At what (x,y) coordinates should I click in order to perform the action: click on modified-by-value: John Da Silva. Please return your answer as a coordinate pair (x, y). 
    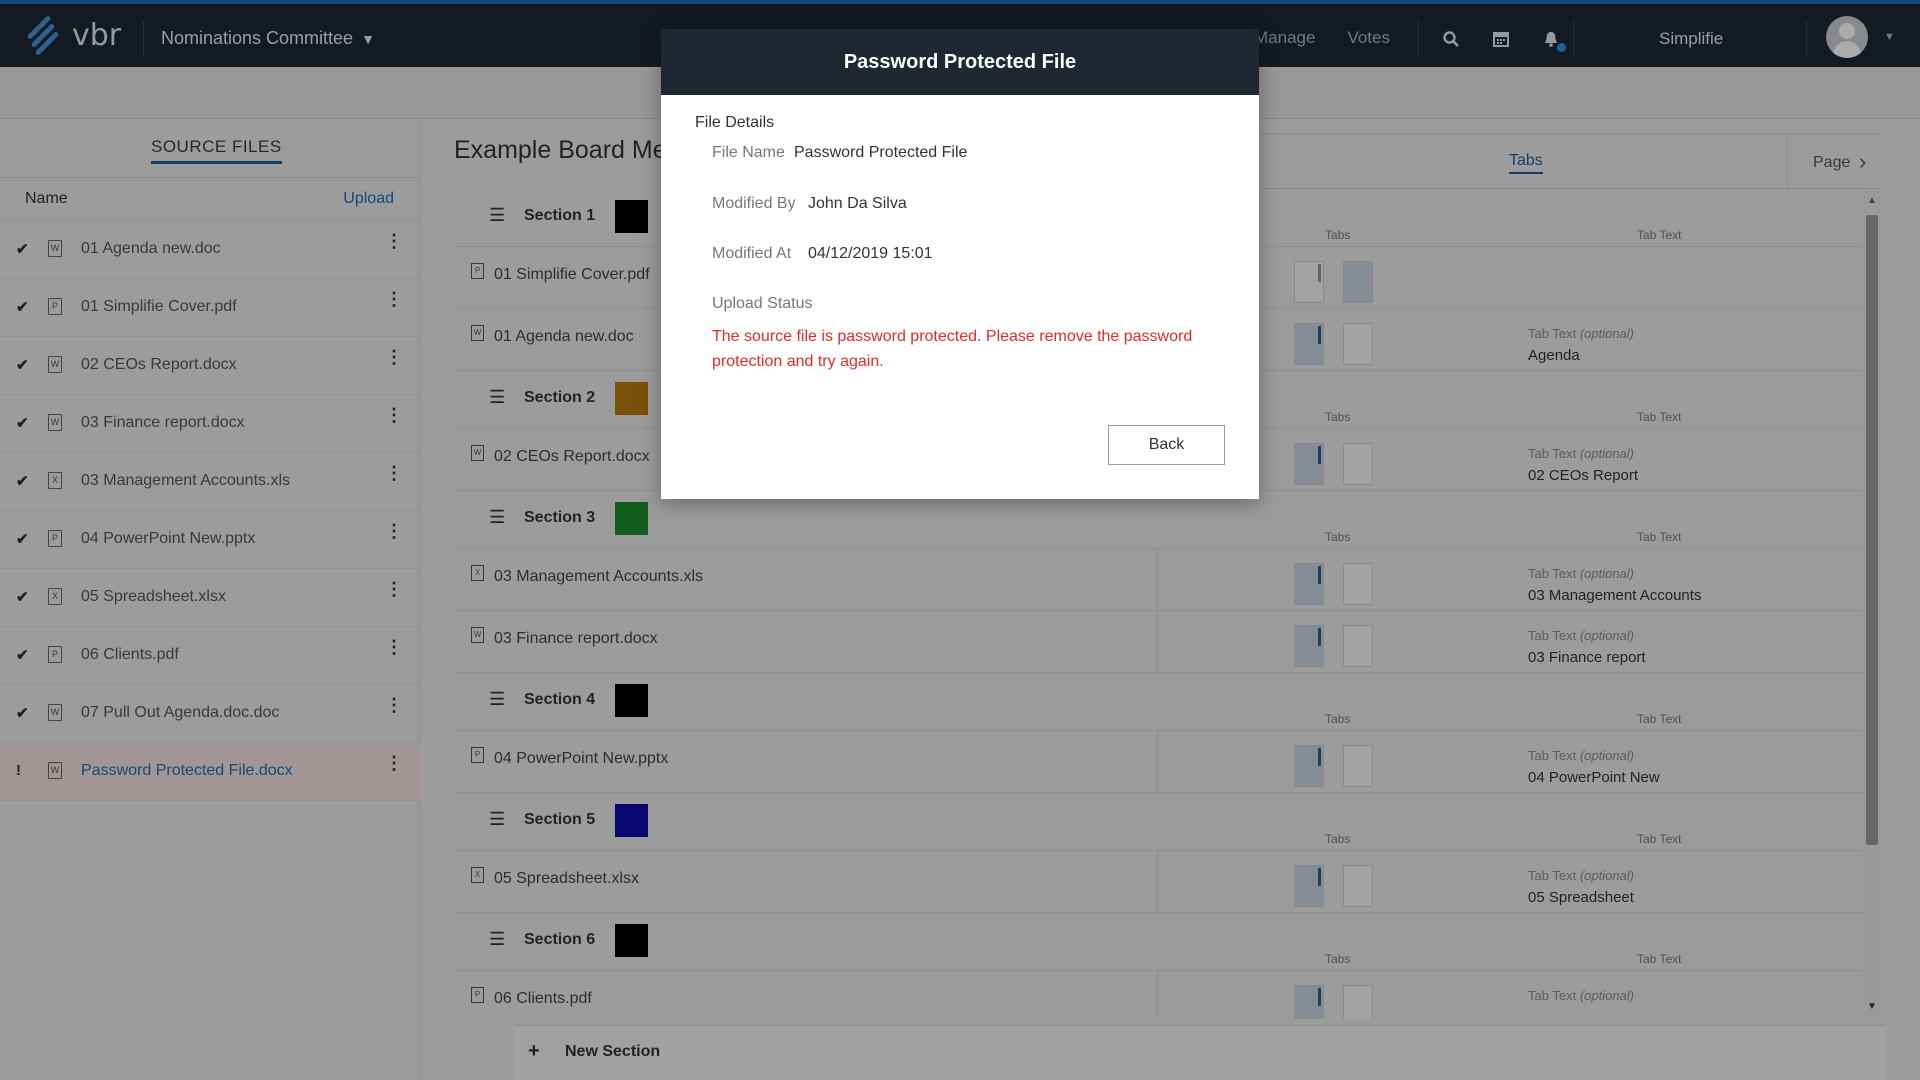
    Looking at the image, I should click on (857, 203).